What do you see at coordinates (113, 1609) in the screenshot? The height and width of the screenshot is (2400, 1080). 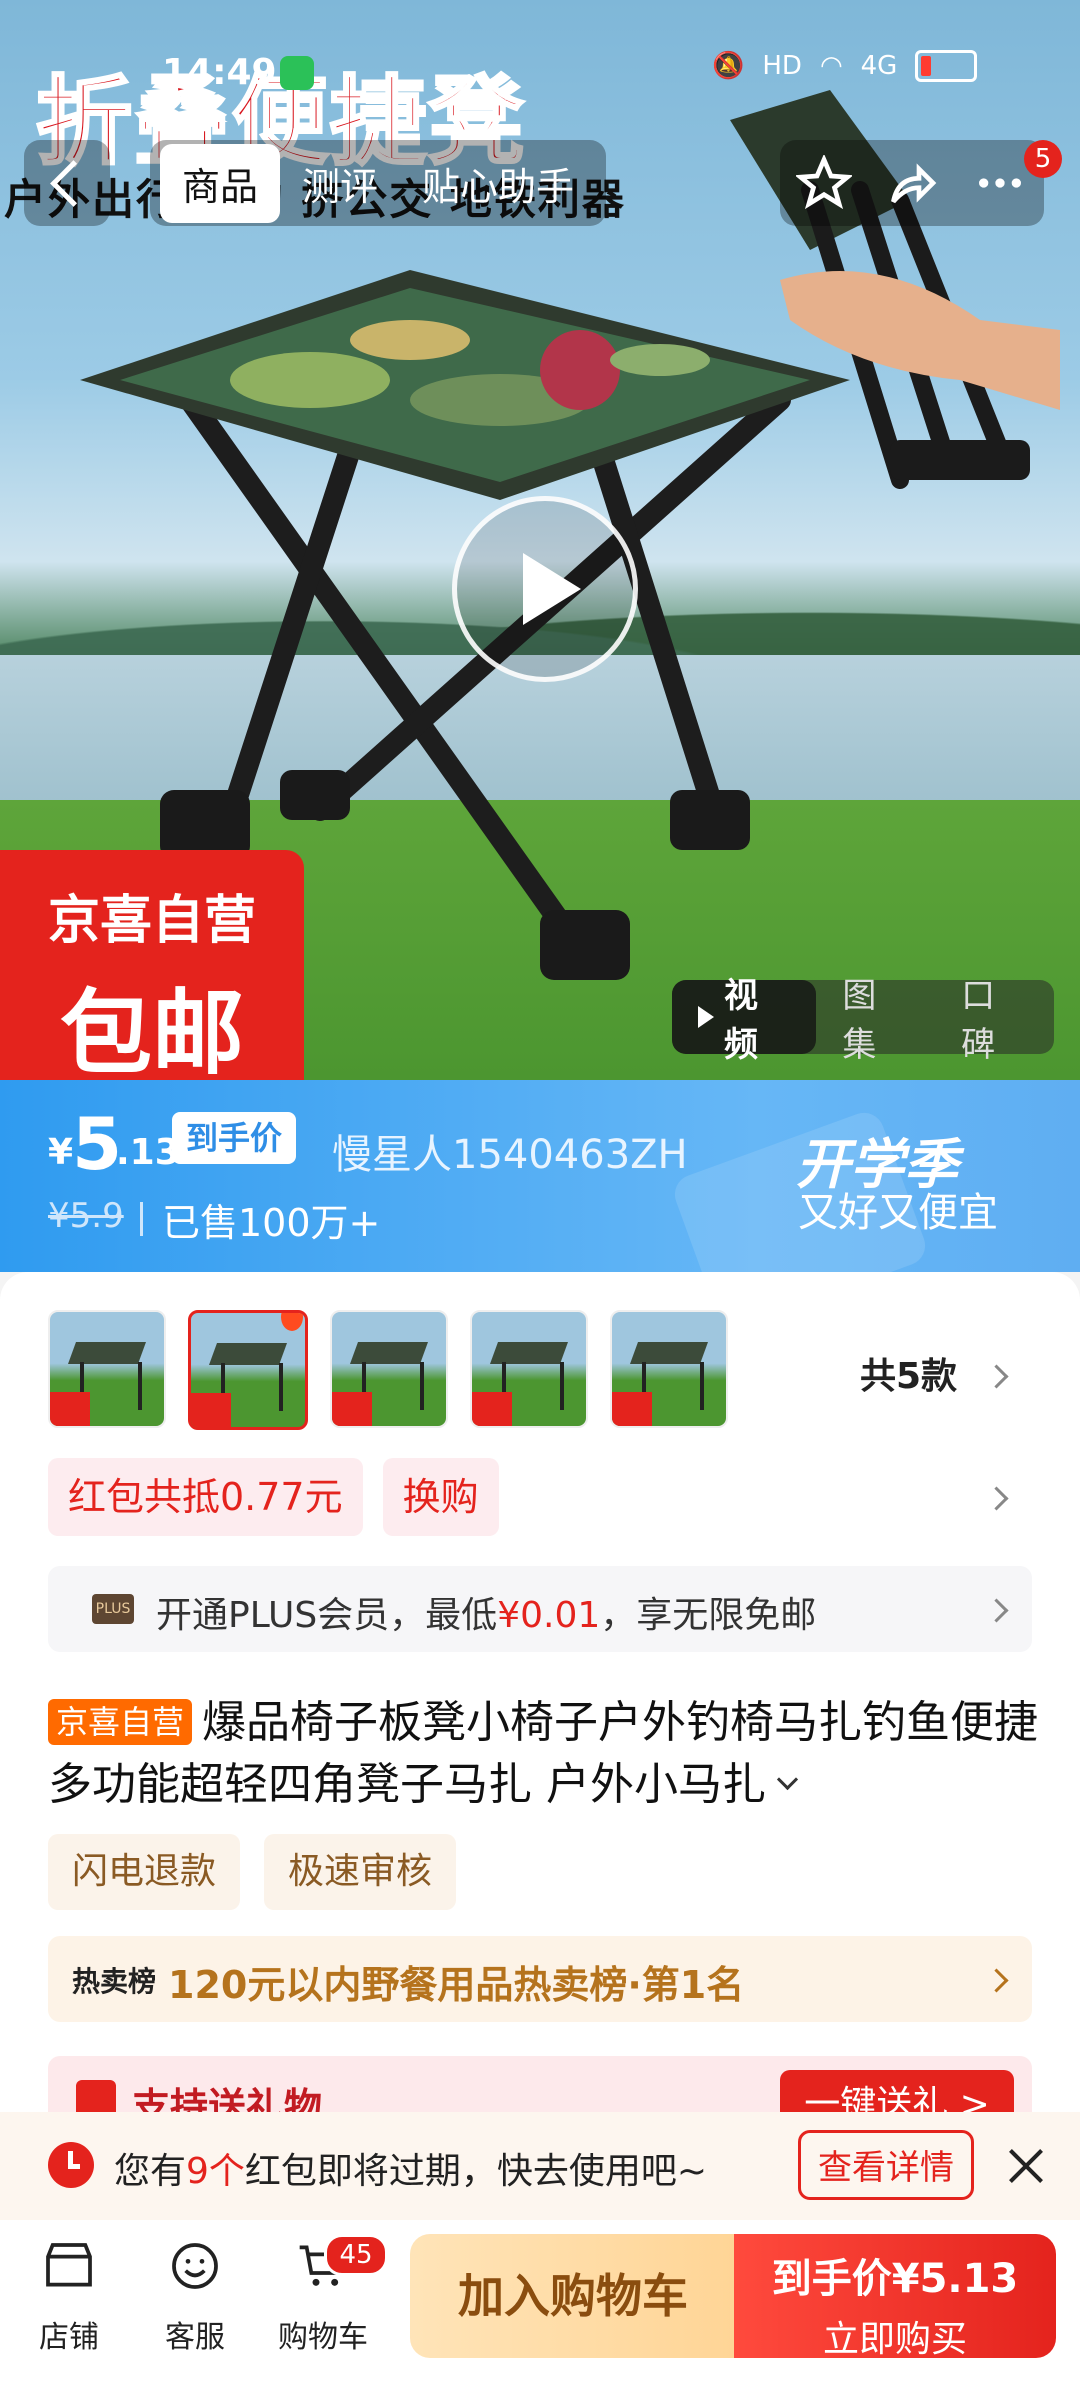 I see `plus-icon: PLUS` at bounding box center [113, 1609].